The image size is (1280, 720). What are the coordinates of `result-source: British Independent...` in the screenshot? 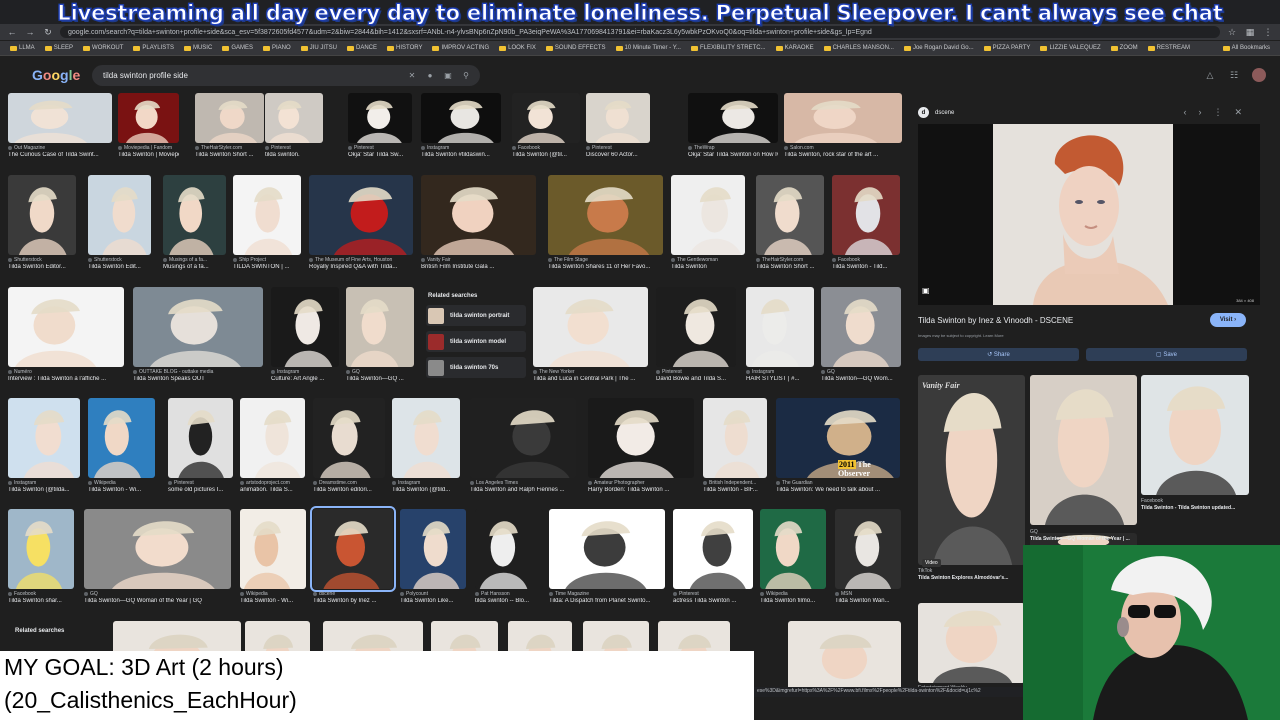 It's located at (735, 483).